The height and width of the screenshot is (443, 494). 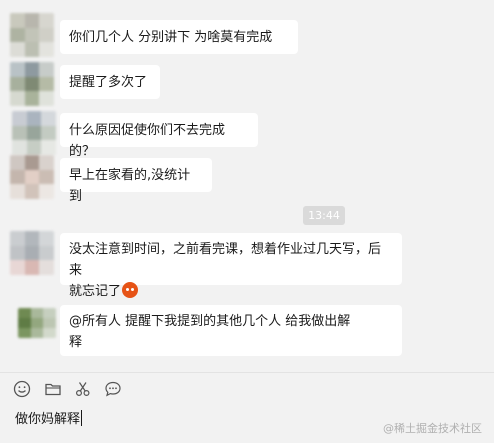 I want to click on message-text: 提醒了多次了, so click(x=108, y=82).